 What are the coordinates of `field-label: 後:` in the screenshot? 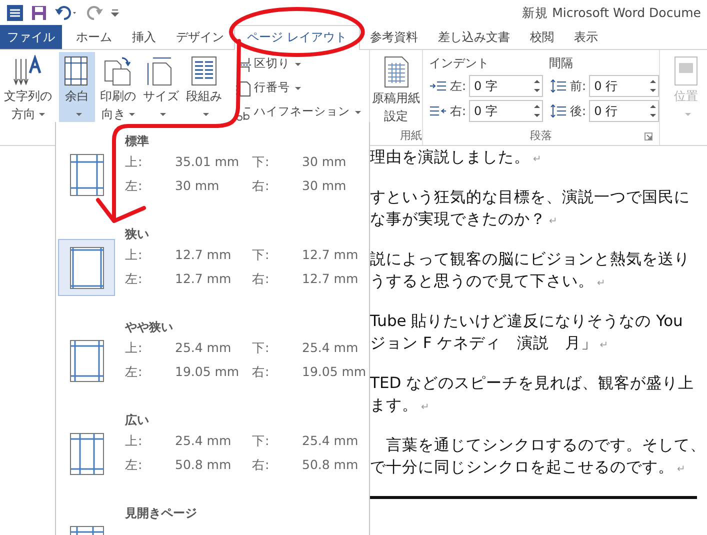 It's located at (578, 111).